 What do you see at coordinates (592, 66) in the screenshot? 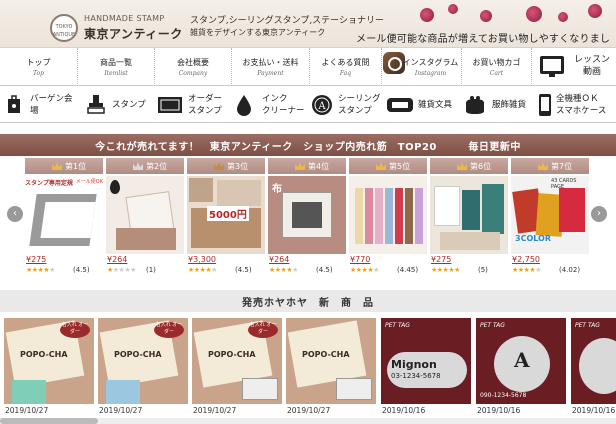
I see `lesson-video-link: レッスン 動画` at bounding box center [592, 66].